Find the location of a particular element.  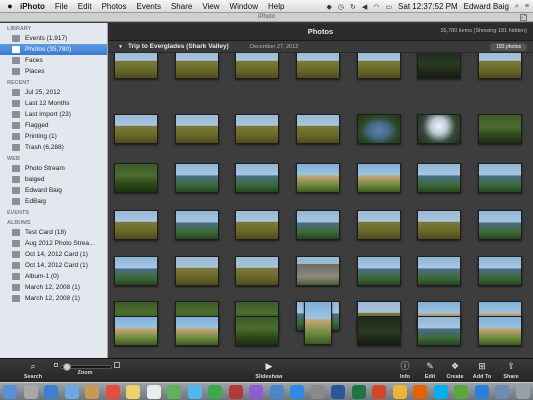

sidebar-item-photos: Photos (35,780) is located at coordinates (53, 49).